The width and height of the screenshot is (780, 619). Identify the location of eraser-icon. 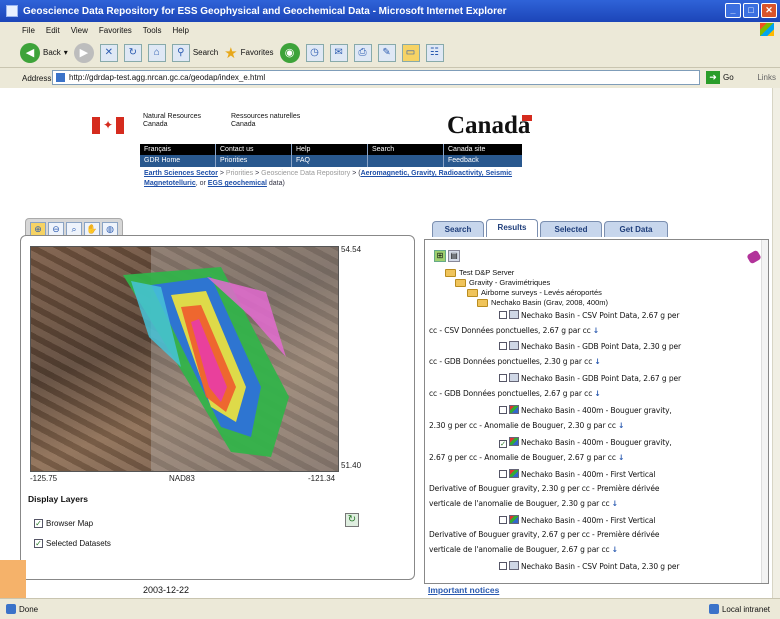
(754, 257).